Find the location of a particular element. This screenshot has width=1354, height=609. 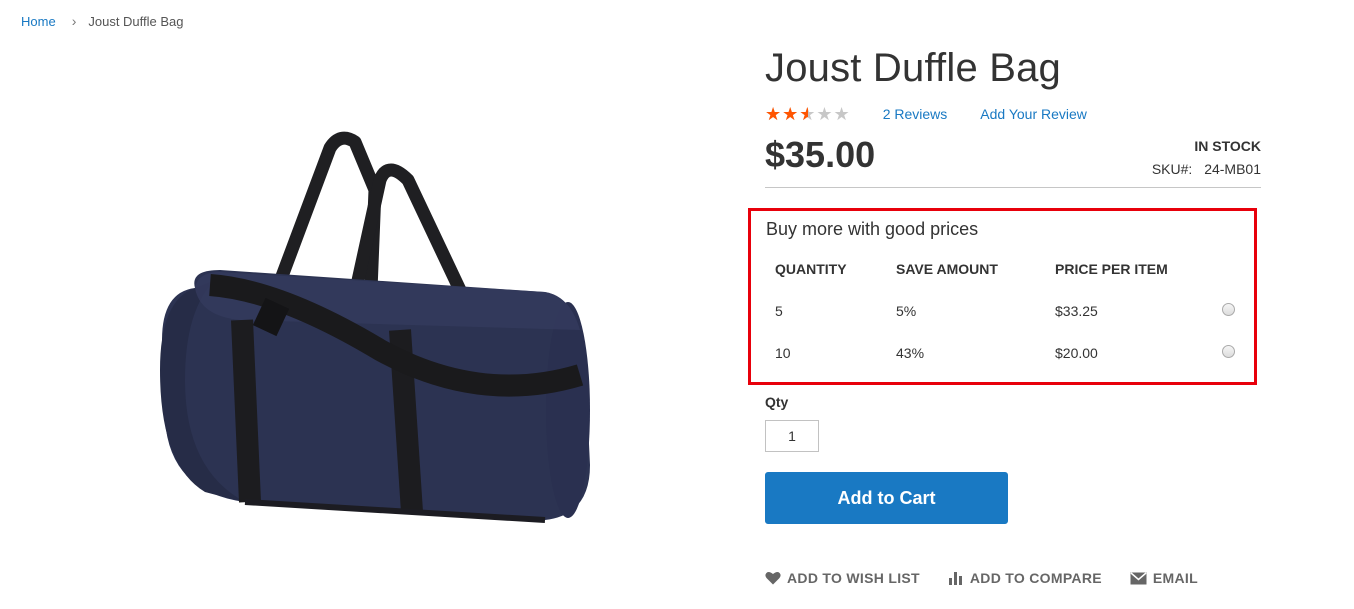

tier-price-row: 10 43% $20.00 is located at coordinates (1005, 355).